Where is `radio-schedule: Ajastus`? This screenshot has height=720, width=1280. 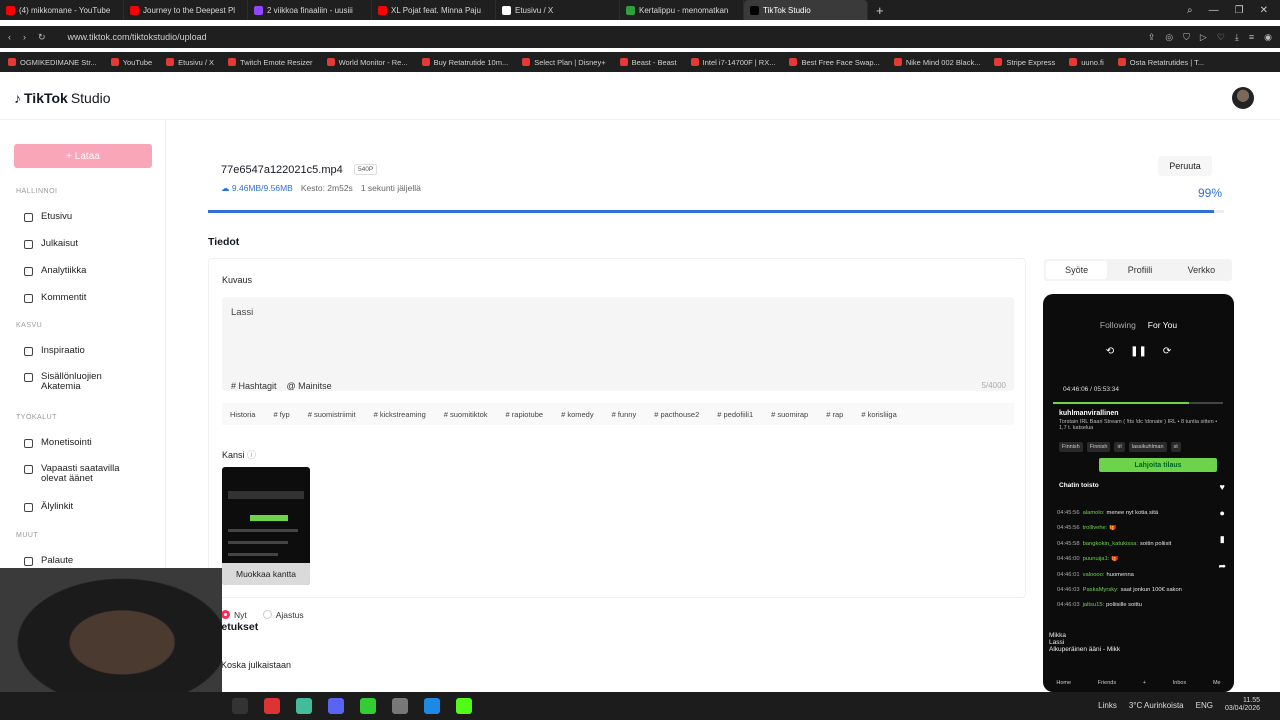
radio-schedule: Ajastus is located at coordinates (283, 615).